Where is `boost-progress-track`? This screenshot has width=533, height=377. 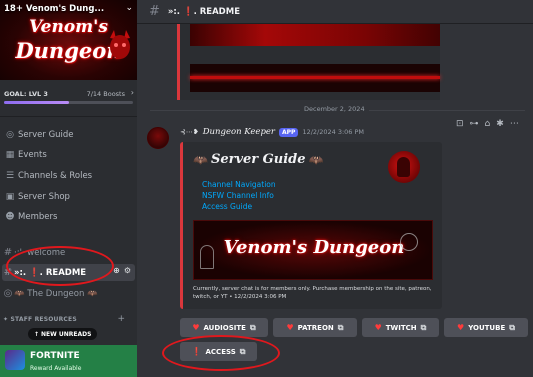 boost-progress-track is located at coordinates (68, 102).